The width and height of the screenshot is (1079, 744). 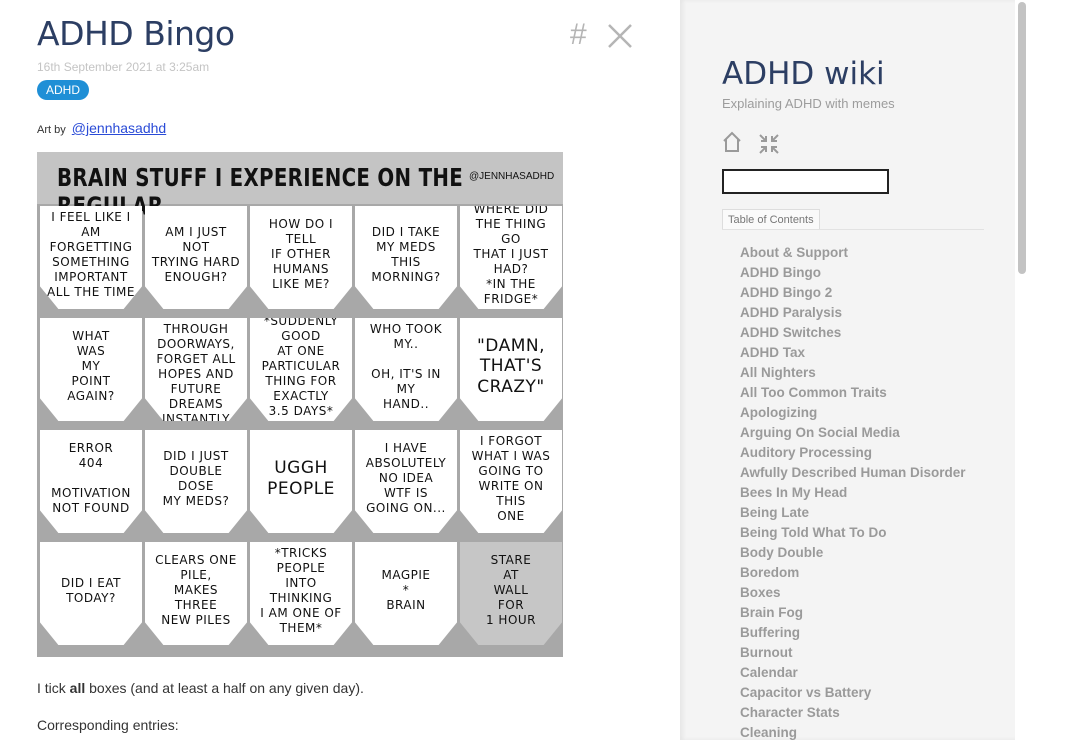 I want to click on toc-item: ADHD Tax, so click(x=853, y=354).